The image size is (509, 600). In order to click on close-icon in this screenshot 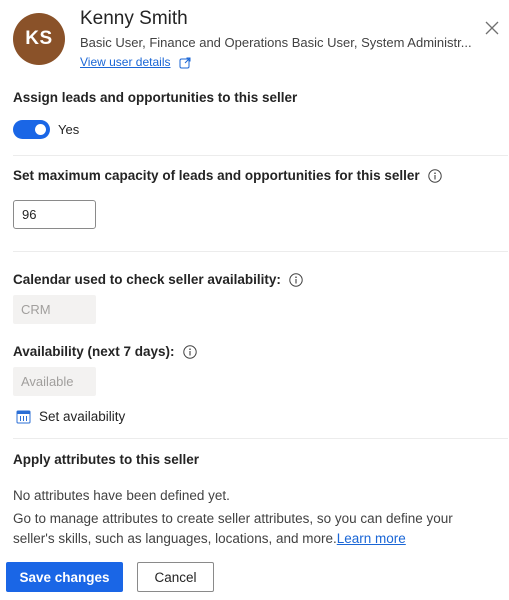, I will do `click(492, 28)`.